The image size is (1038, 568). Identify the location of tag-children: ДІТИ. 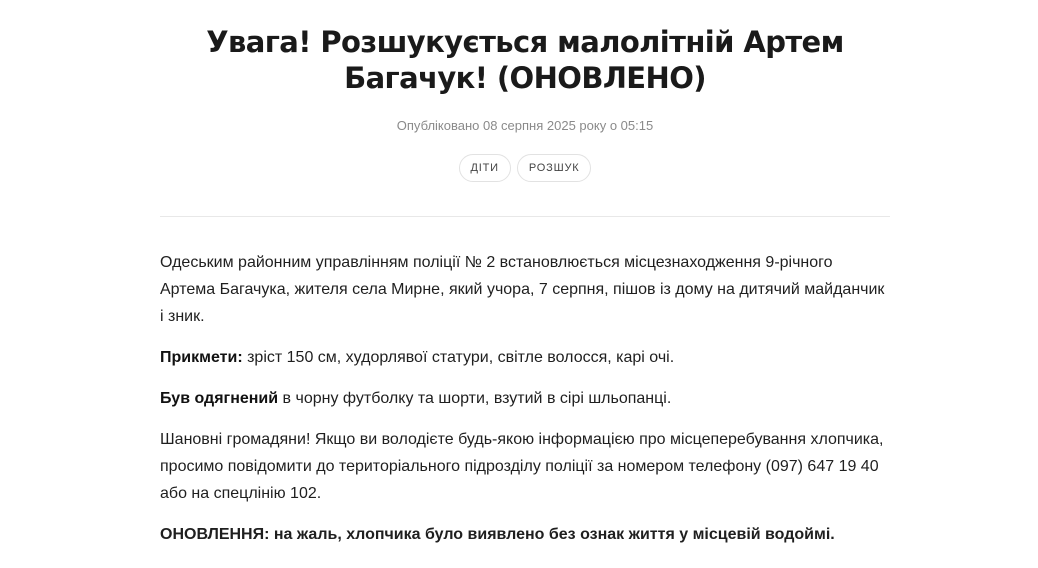
(484, 168).